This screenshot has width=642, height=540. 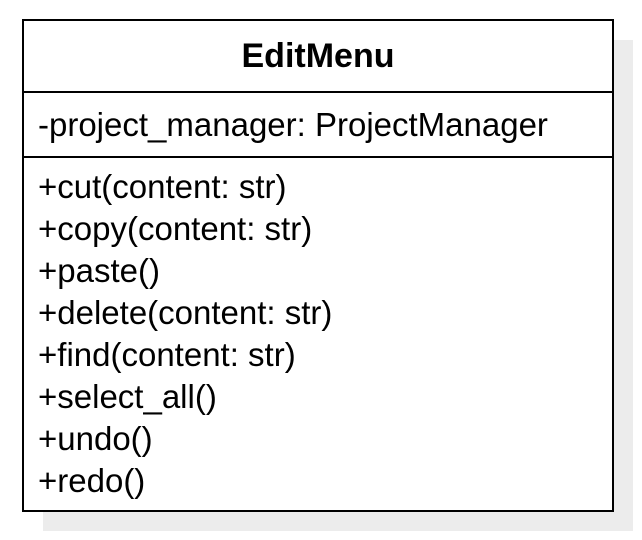 I want to click on method-cut: +cut(content: str), so click(x=162, y=186).